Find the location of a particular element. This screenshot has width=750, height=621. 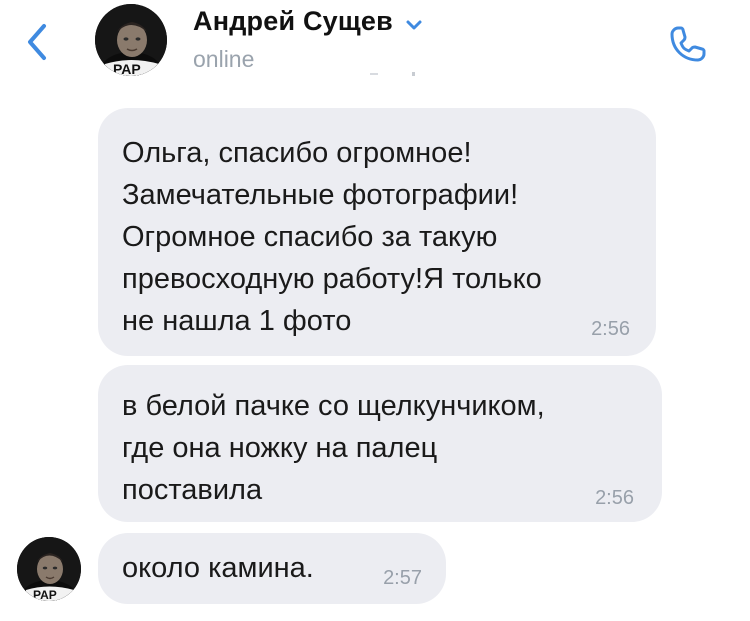

contact-name: Андрей Сущев is located at coordinates (293, 21).